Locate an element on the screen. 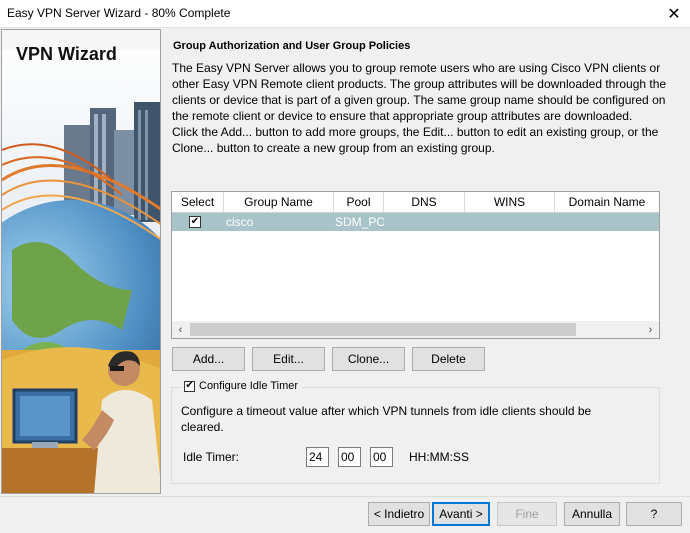  idle-timer-format: HH:MM:SS is located at coordinates (439, 457).